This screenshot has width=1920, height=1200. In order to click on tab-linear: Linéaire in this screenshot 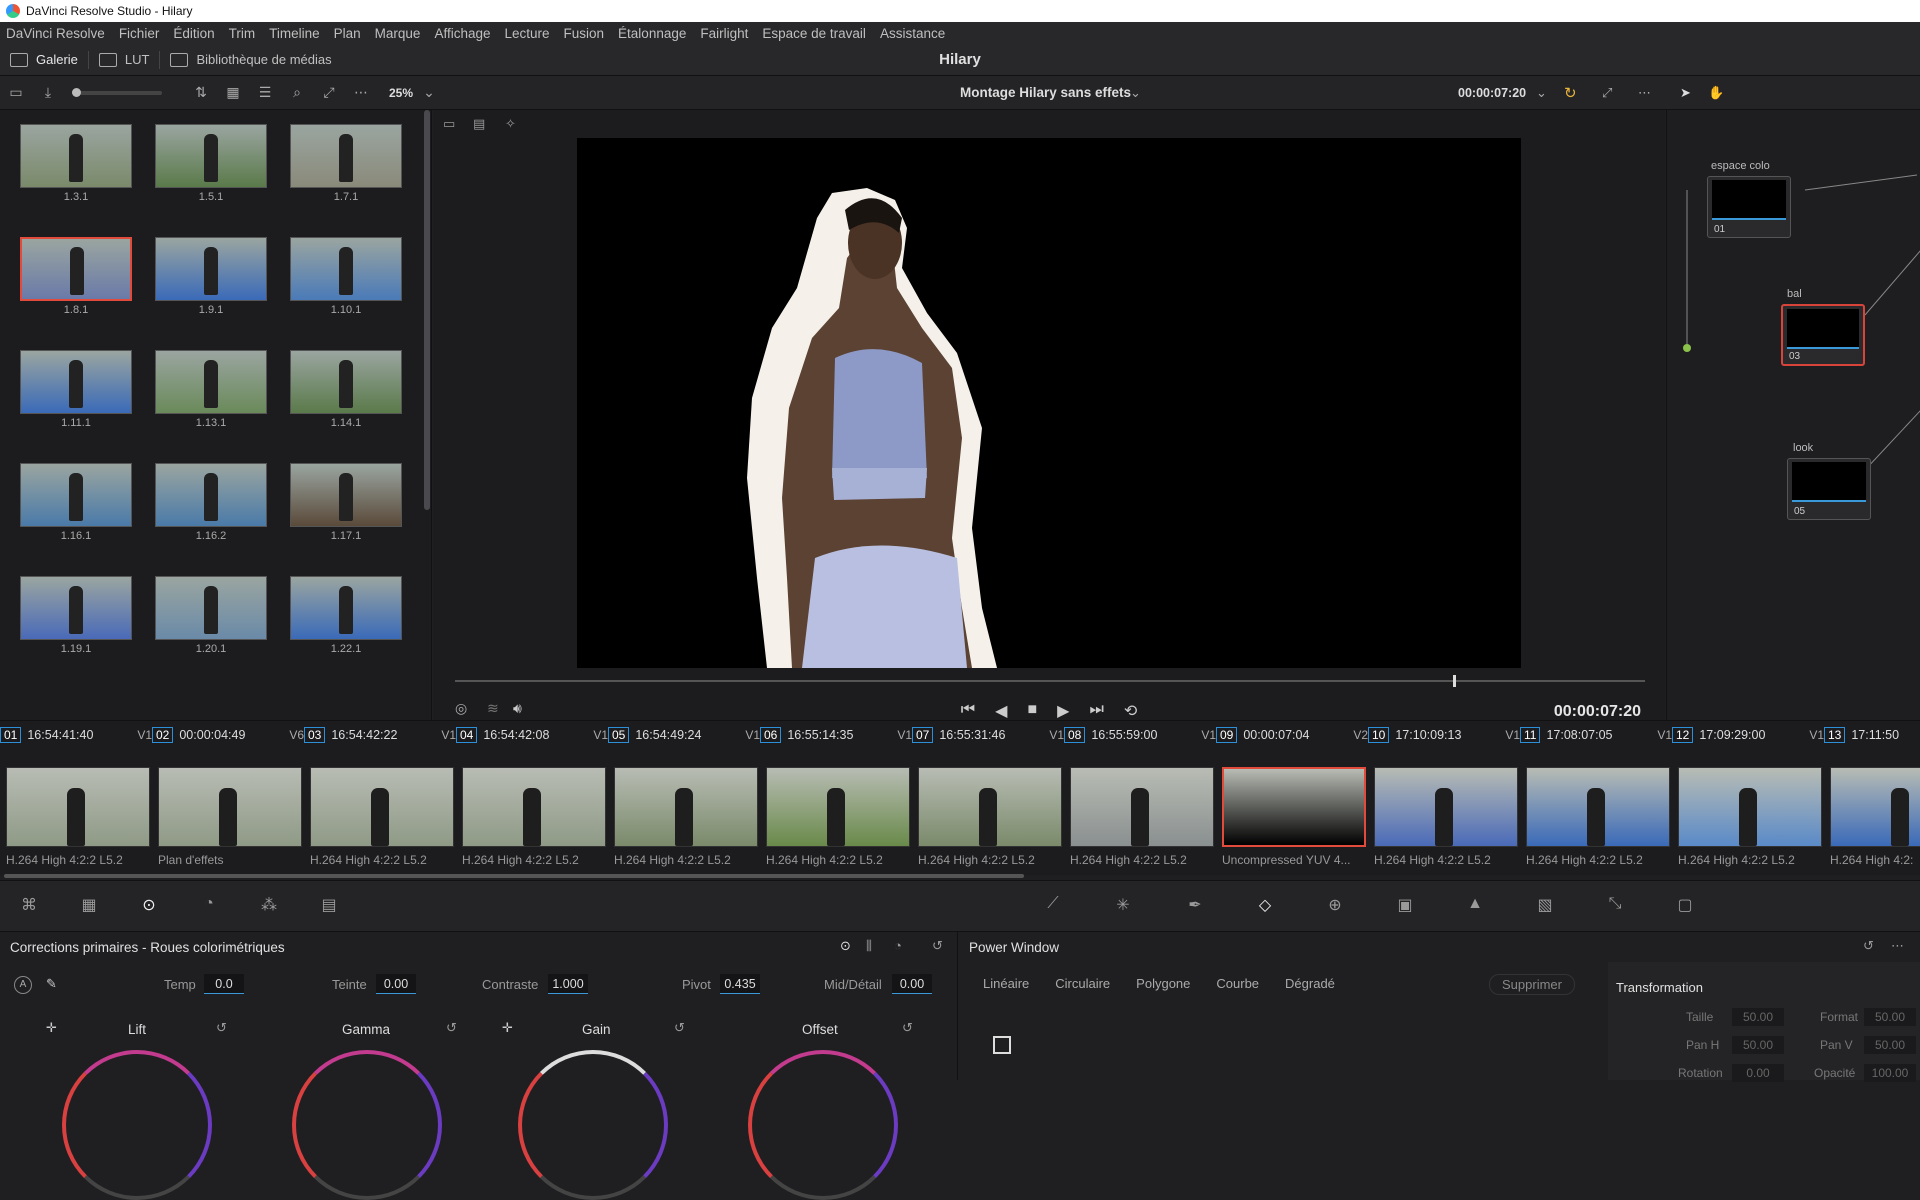, I will do `click(1006, 983)`.